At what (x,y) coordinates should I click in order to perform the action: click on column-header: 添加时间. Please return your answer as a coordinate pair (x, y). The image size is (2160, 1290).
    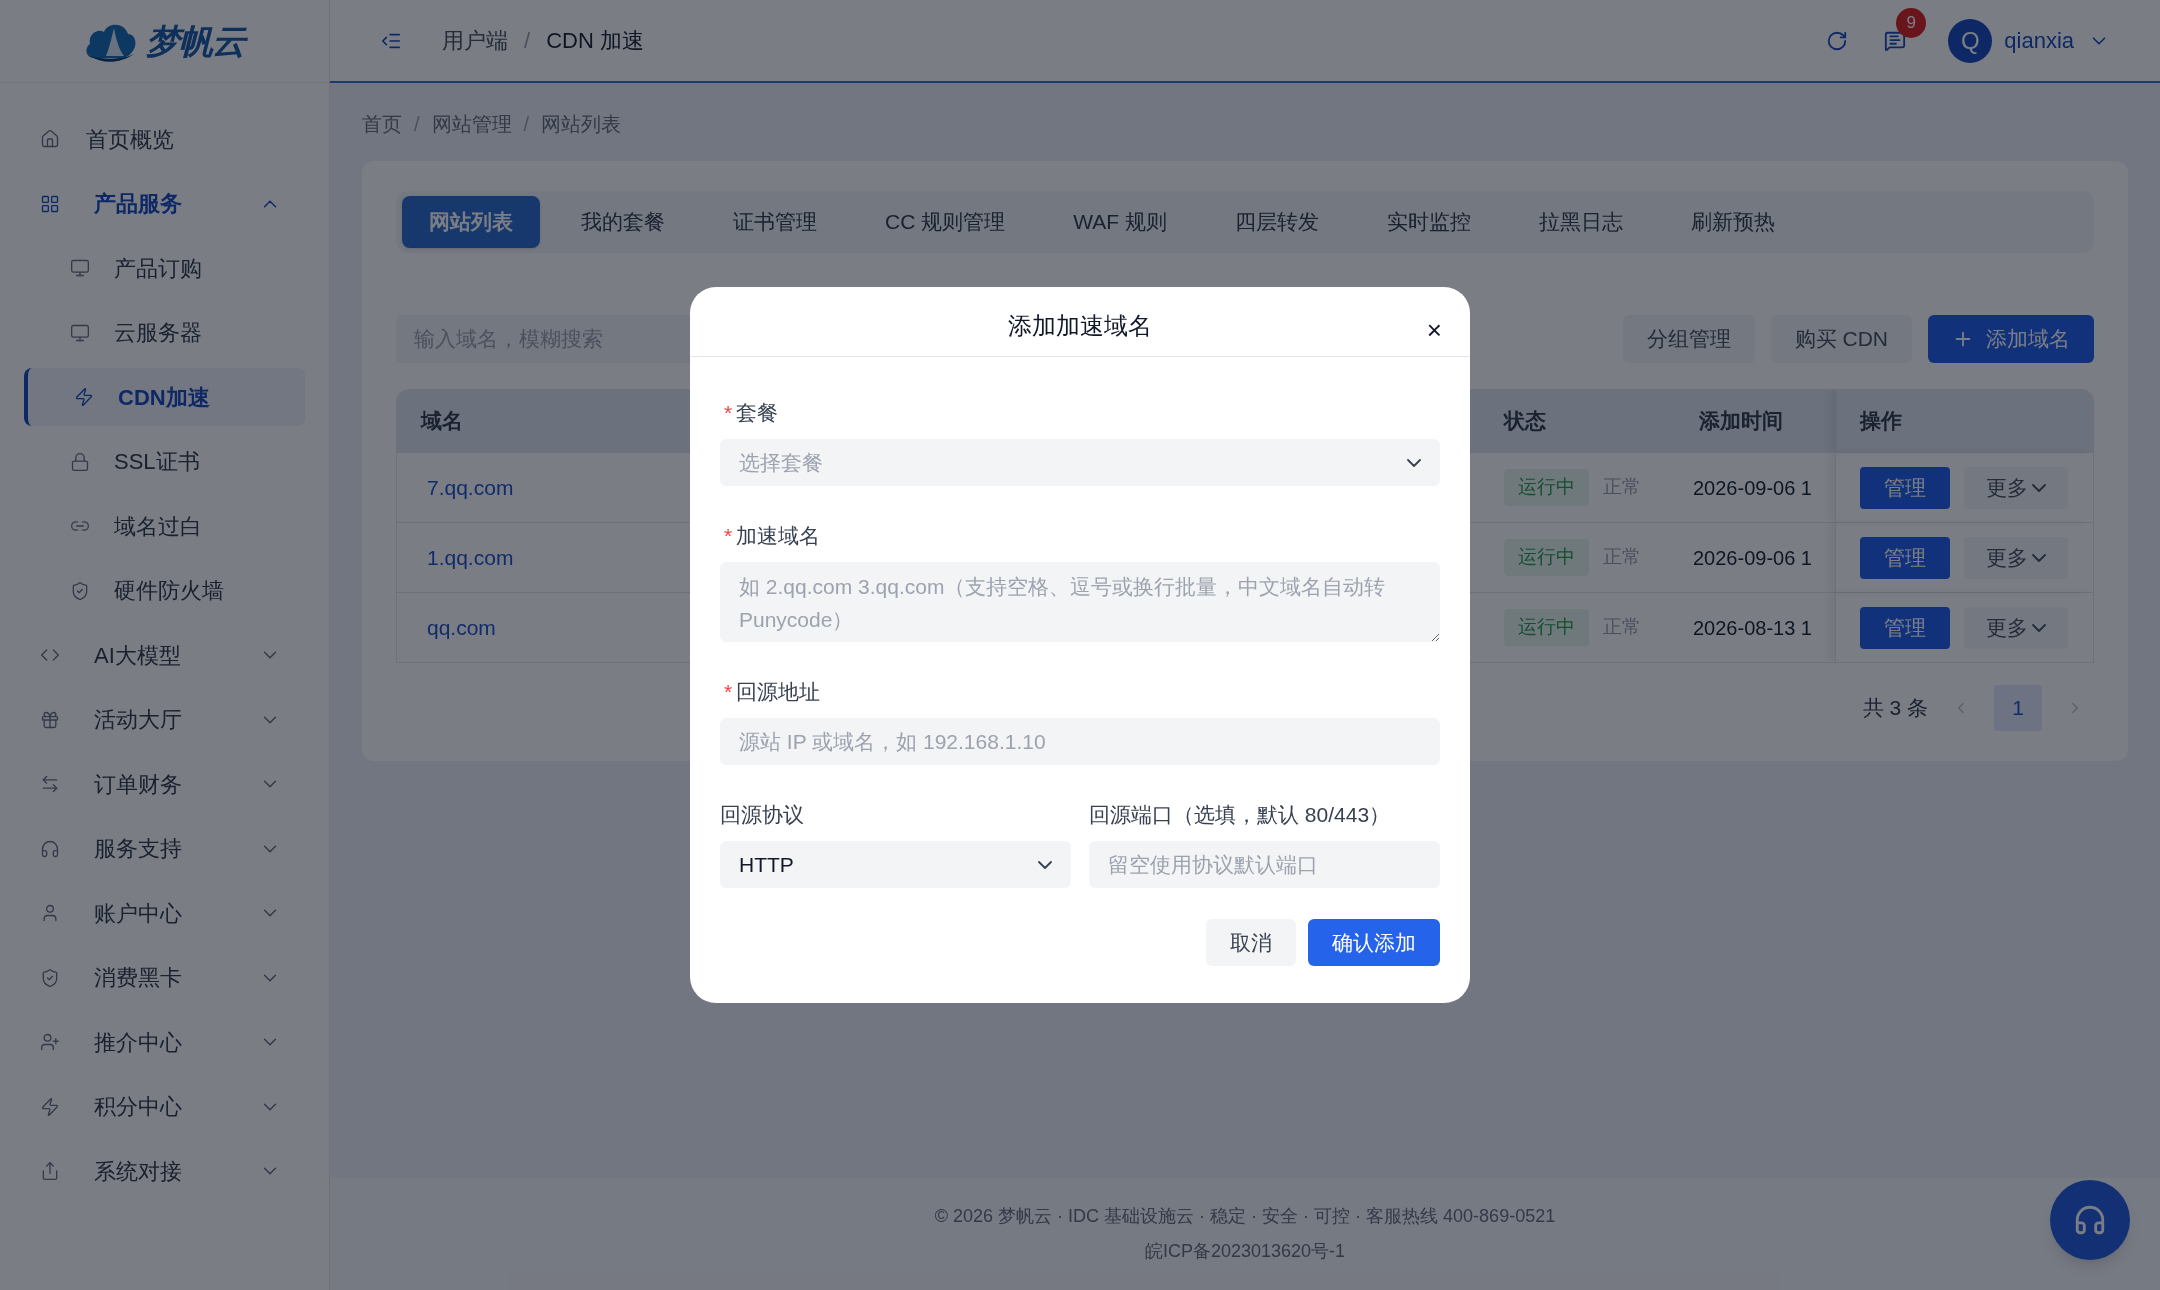
    Looking at the image, I should click on (1741, 421).